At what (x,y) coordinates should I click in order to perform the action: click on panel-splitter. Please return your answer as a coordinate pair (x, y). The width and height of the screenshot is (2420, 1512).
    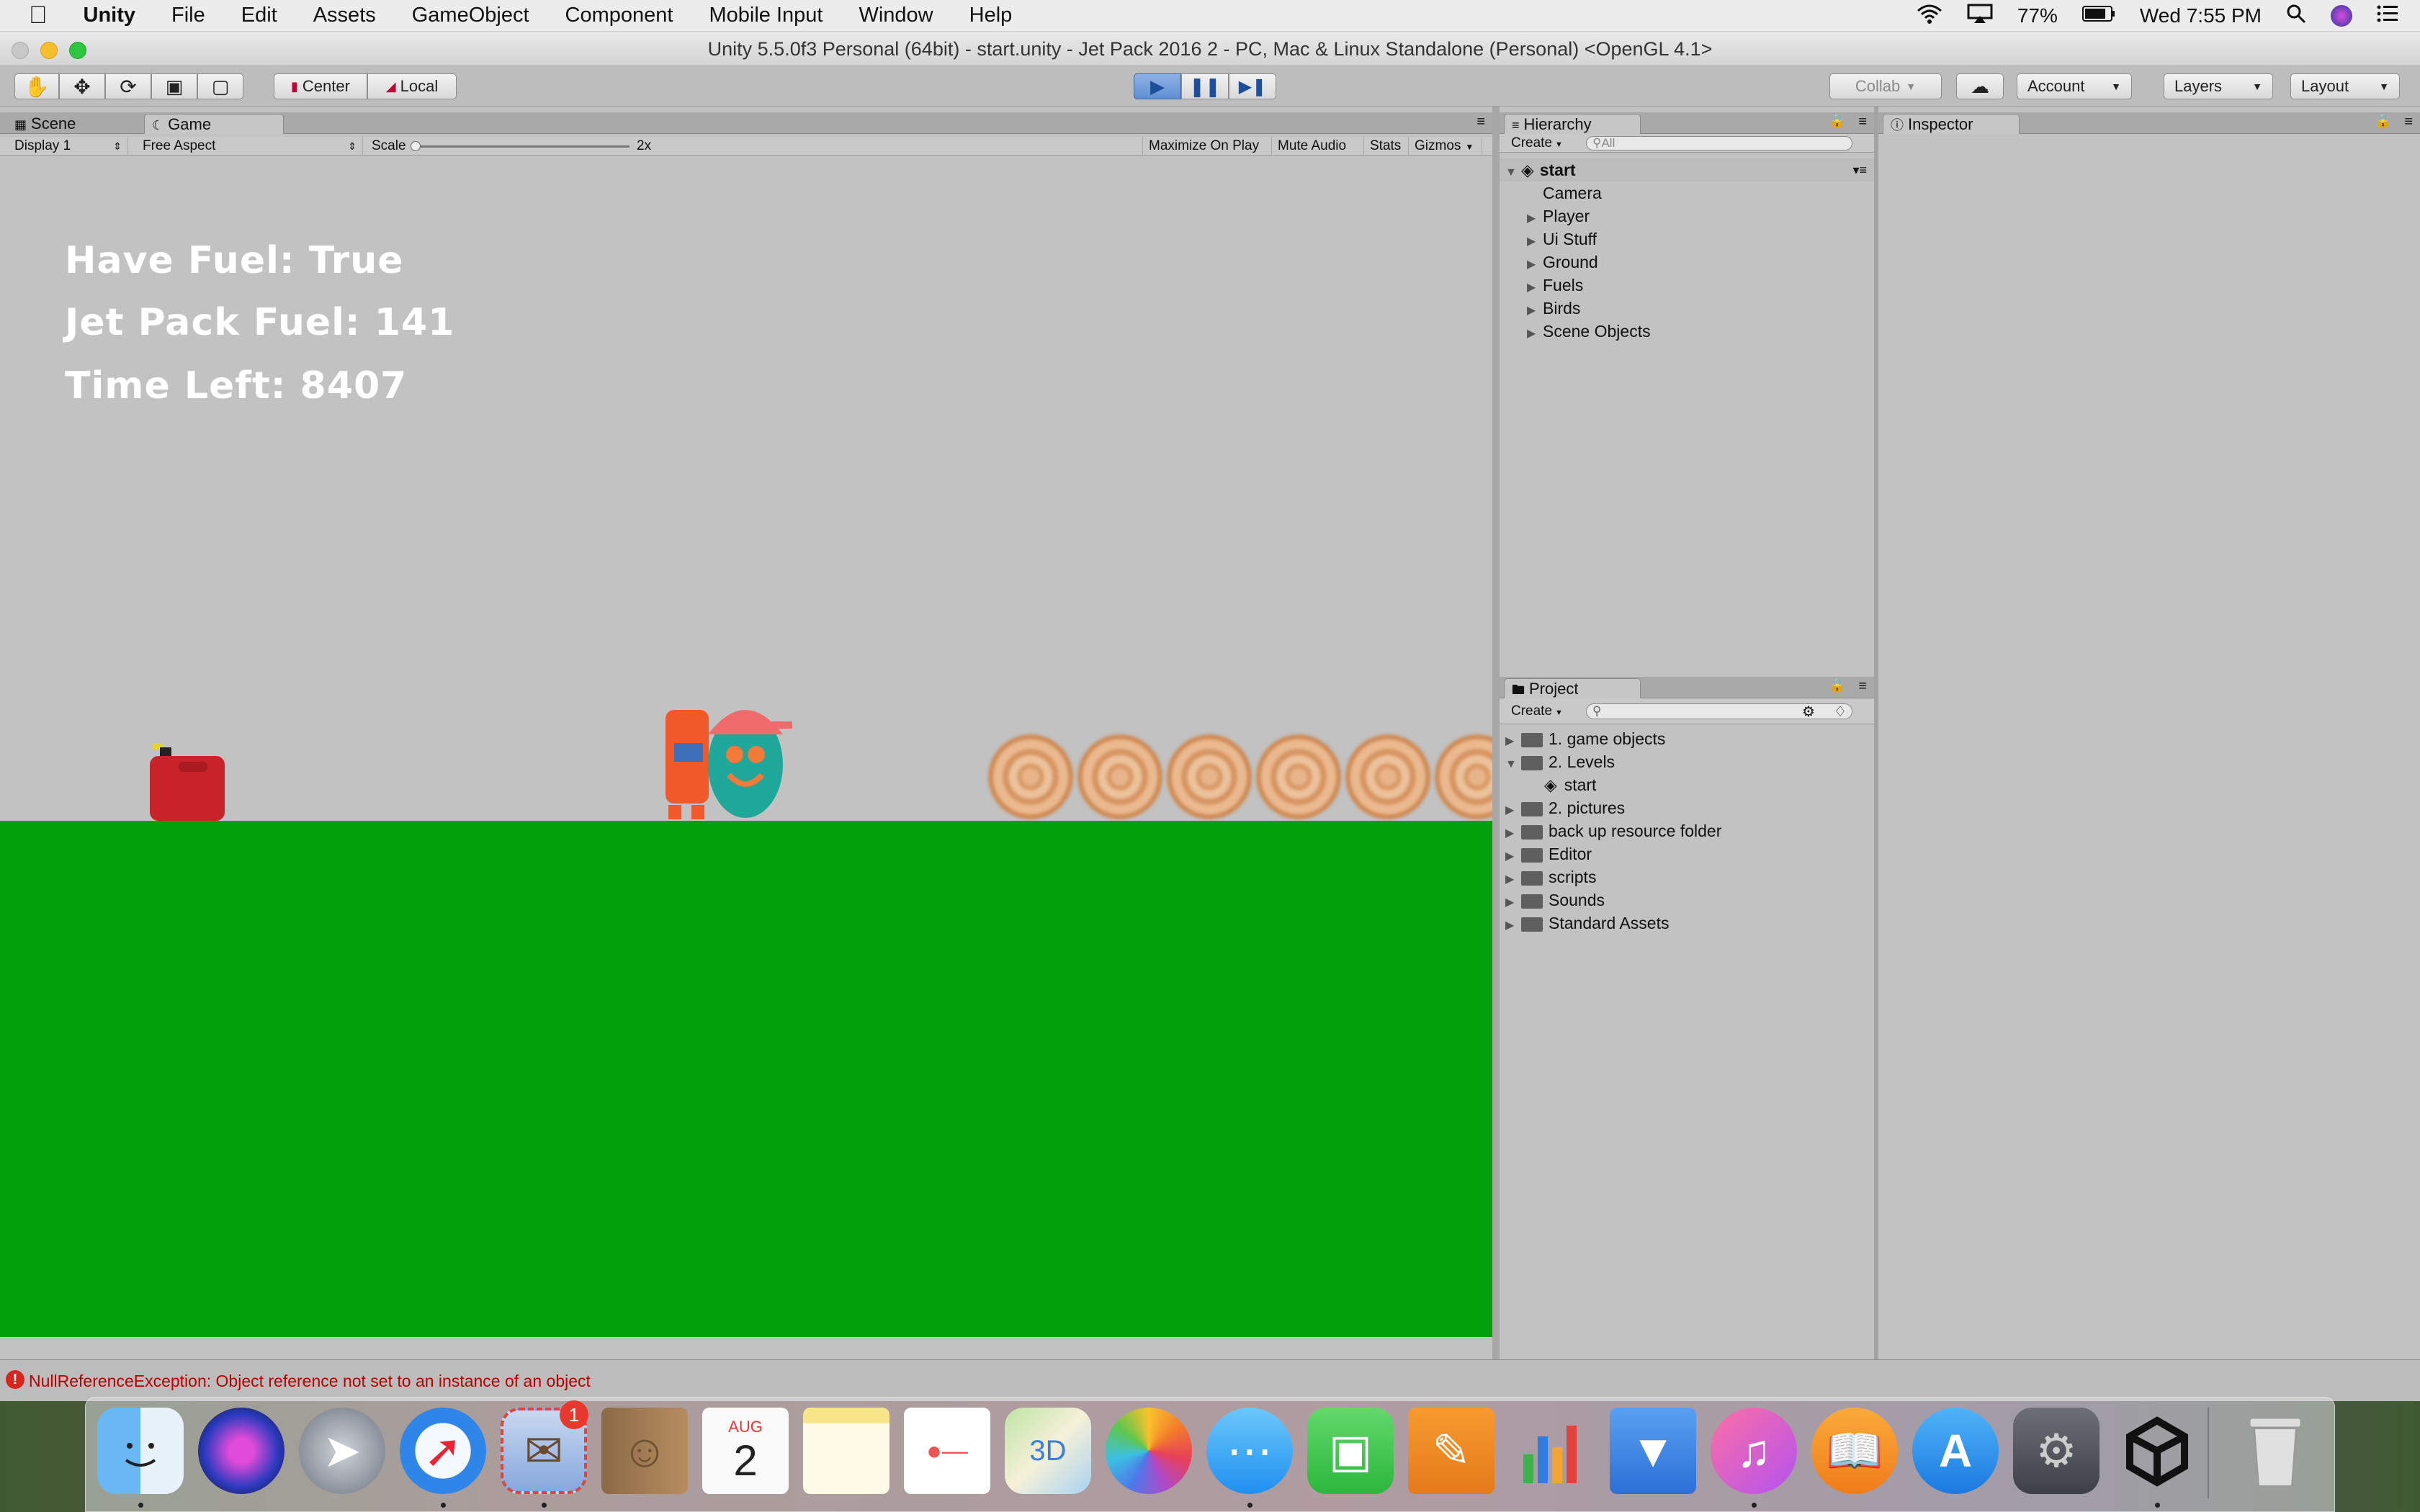
    Looking at the image, I should click on (1496, 733).